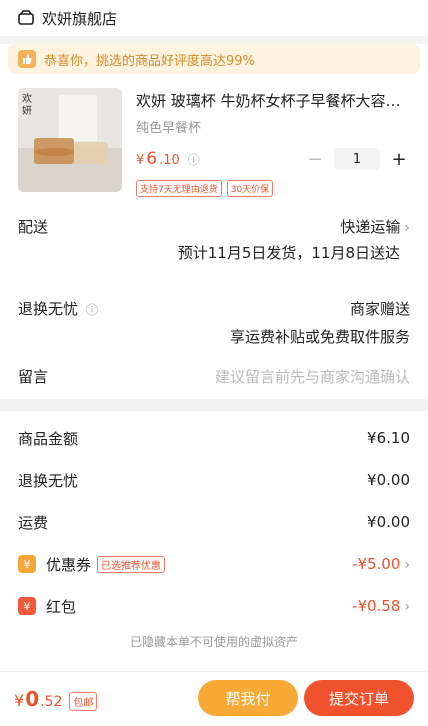 This screenshot has height=726, width=428. I want to click on coupon-icon: ¥, so click(27, 564).